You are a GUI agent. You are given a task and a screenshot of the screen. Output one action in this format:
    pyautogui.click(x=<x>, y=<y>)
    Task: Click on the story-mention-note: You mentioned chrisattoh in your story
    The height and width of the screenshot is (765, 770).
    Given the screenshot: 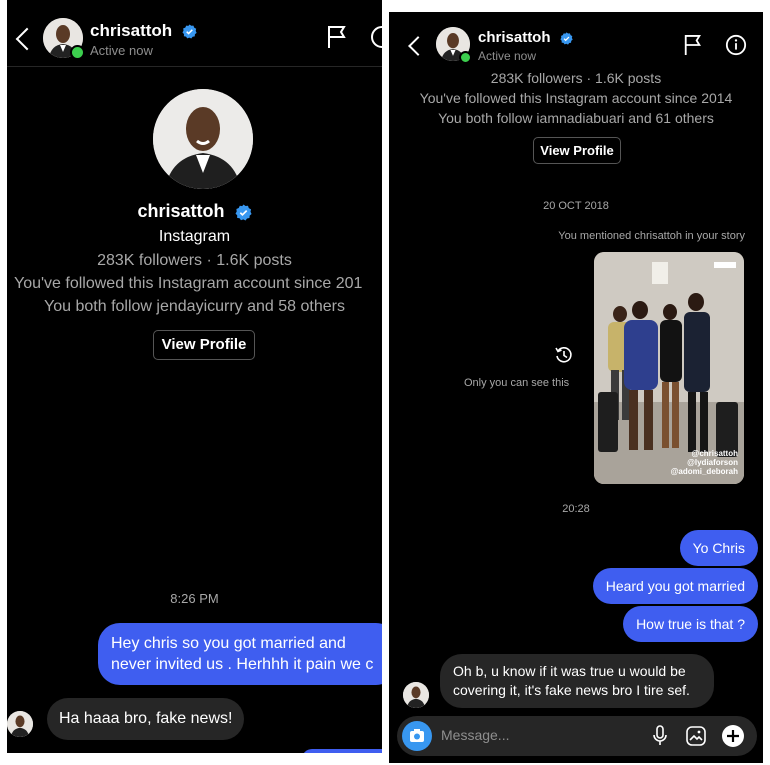 What is the action you would take?
    pyautogui.click(x=651, y=236)
    